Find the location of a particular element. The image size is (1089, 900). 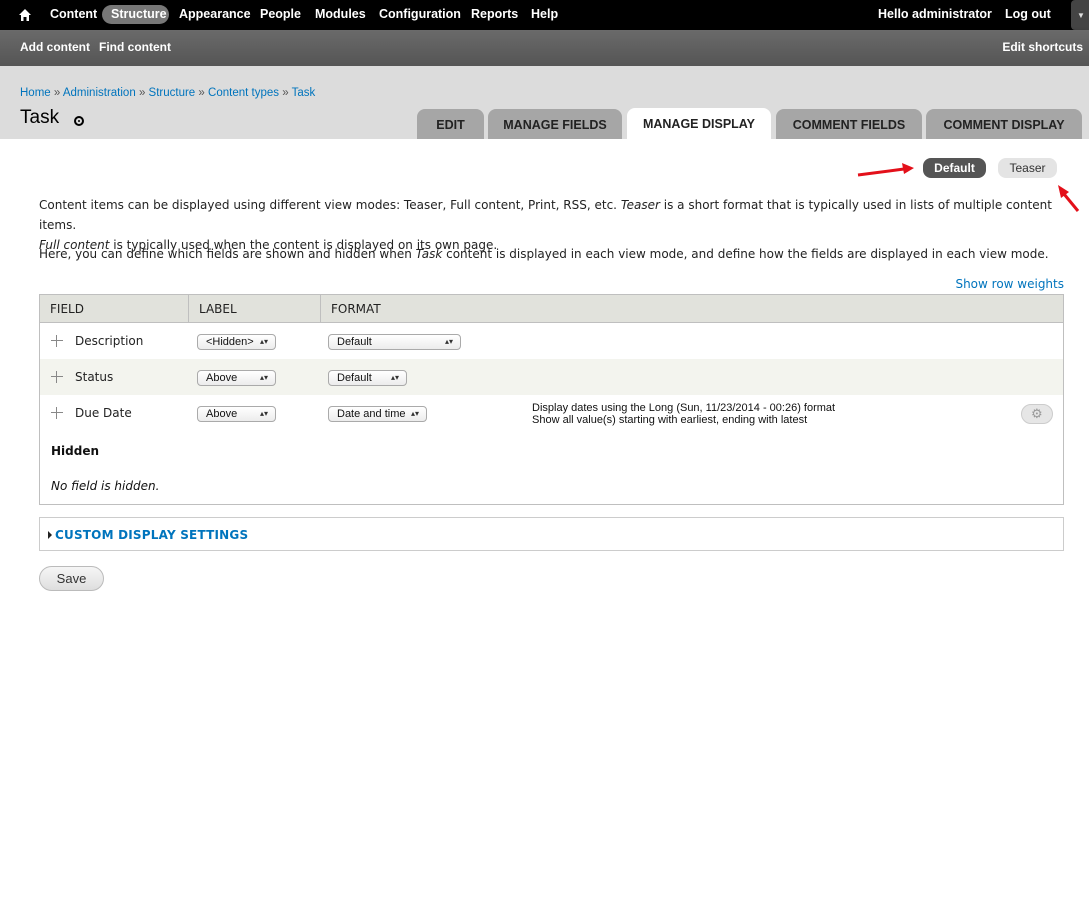

shortcuts-toggle: ▼ is located at coordinates (1080, 15).